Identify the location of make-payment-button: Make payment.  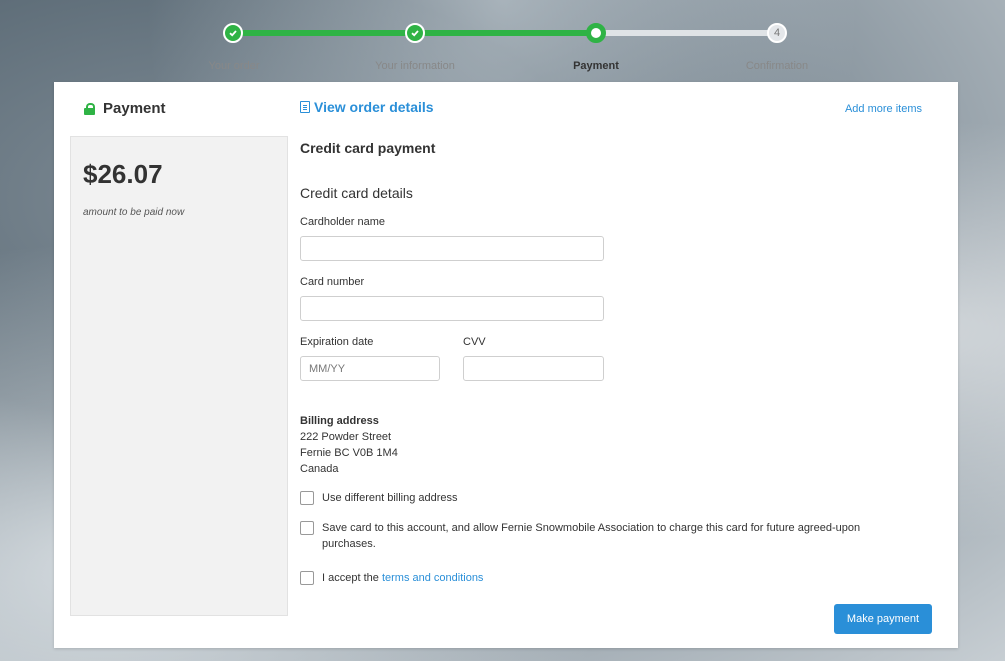
(883, 619).